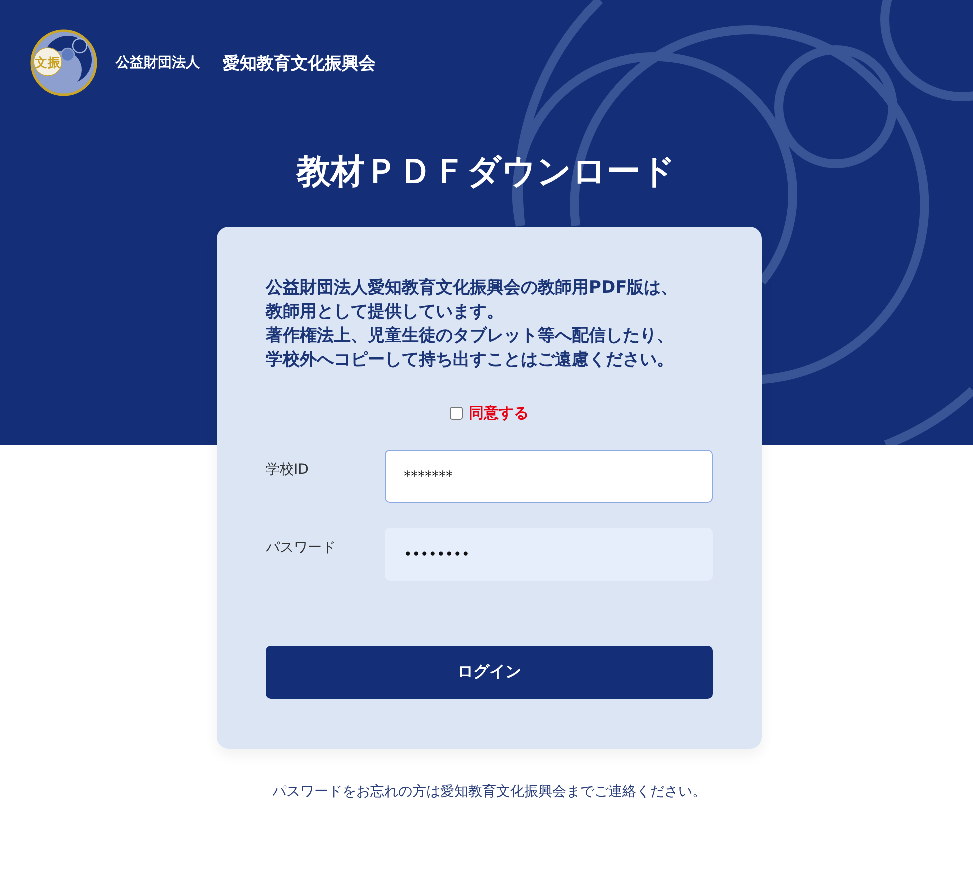  Describe the element at coordinates (48, 62) in the screenshot. I see `logo-text: 文振` at that location.